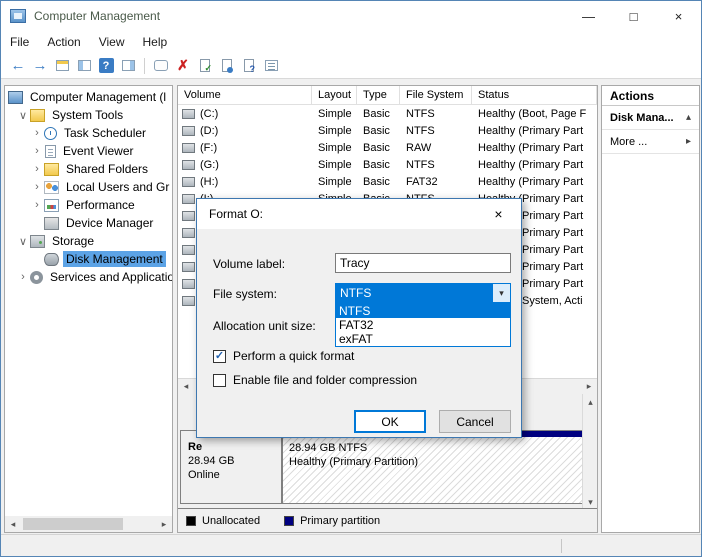 The image size is (702, 557). What do you see at coordinates (436, 95) in the screenshot?
I see `column-file-system: File System` at bounding box center [436, 95].